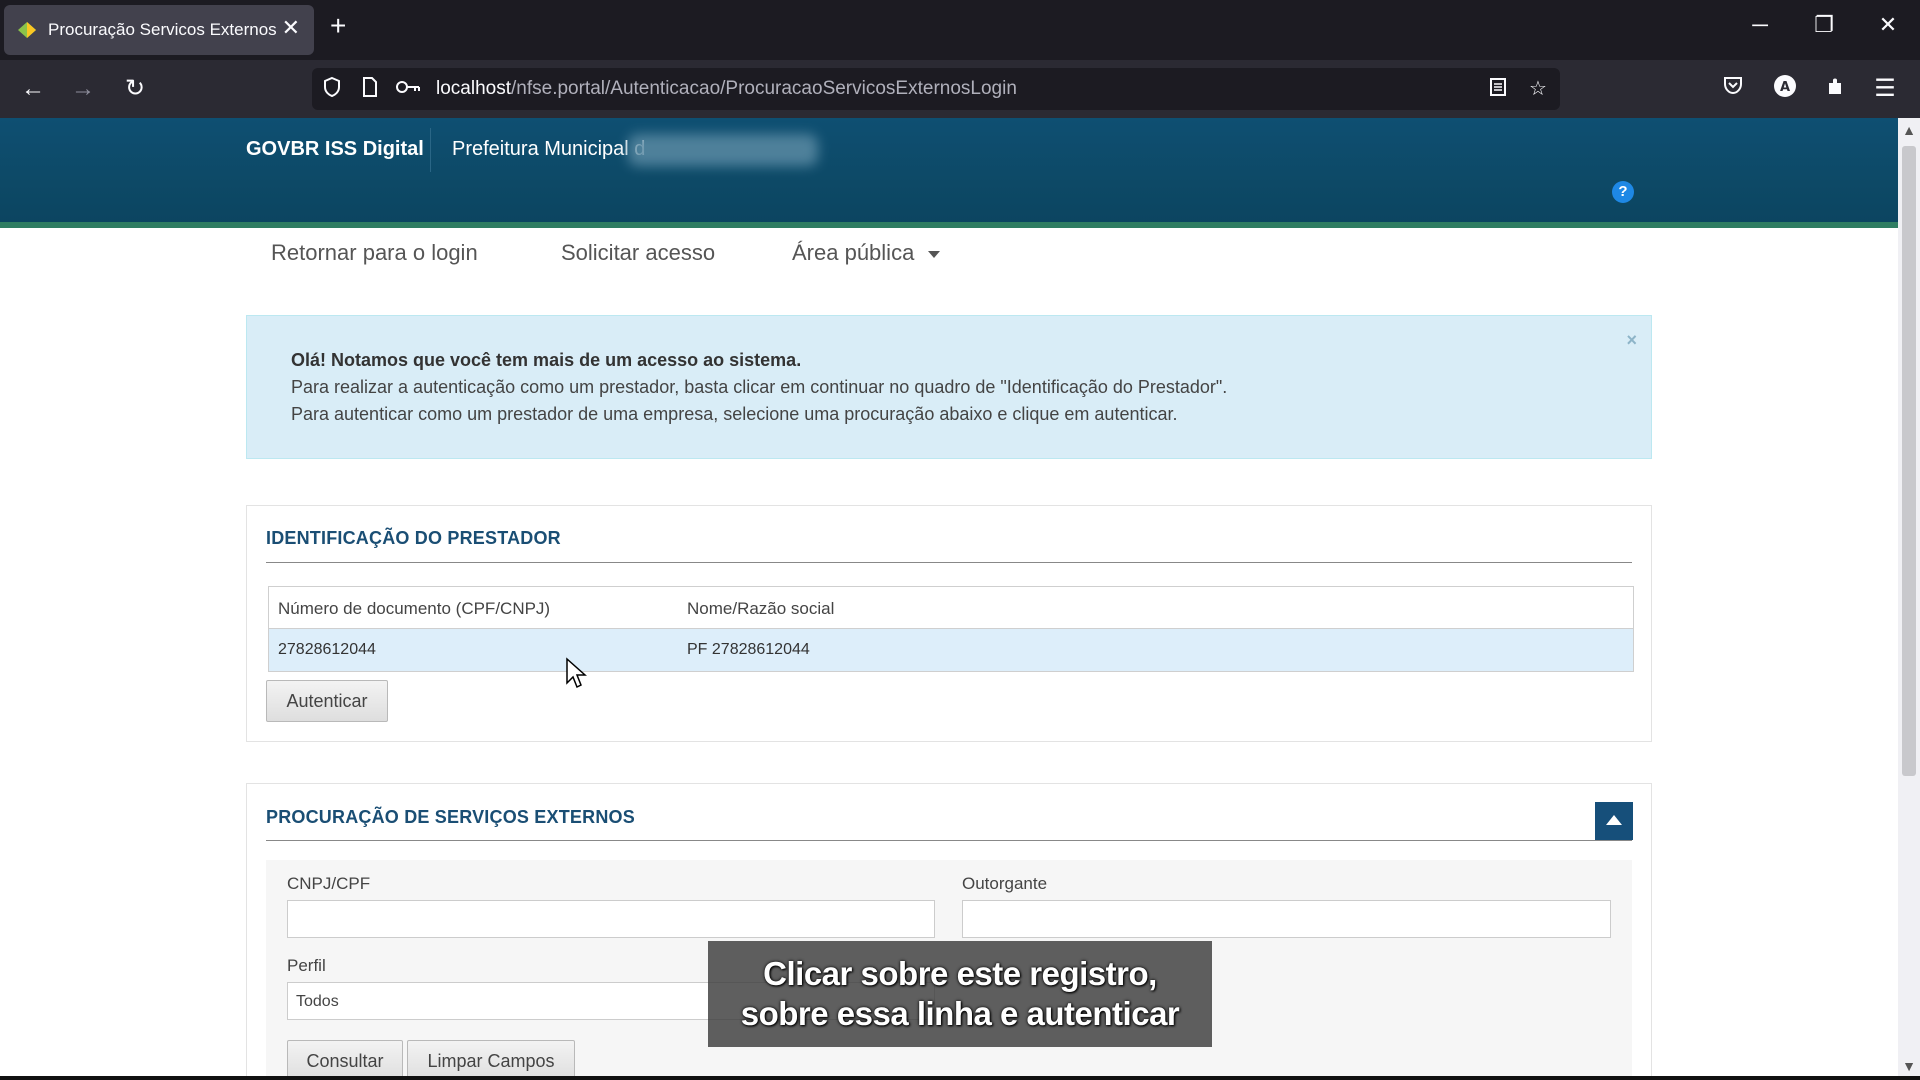 This screenshot has width=1920, height=1080. What do you see at coordinates (135, 89) in the screenshot?
I see `reload-icon: ↻` at bounding box center [135, 89].